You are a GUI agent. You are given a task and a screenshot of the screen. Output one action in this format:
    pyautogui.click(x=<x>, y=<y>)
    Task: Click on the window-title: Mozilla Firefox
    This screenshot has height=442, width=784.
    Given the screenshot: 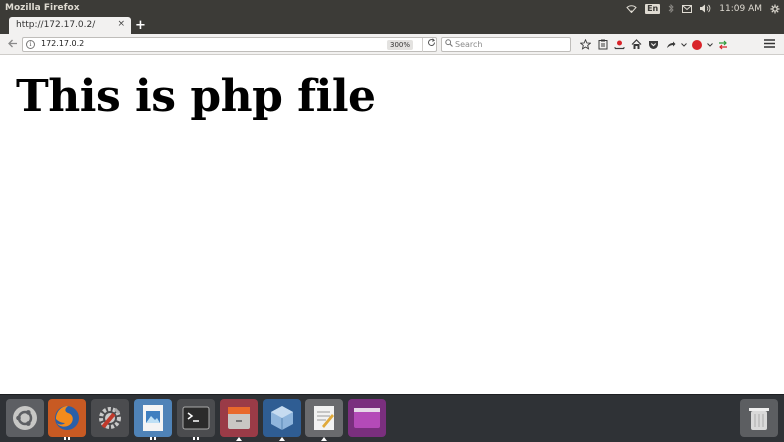 What is the action you would take?
    pyautogui.click(x=42, y=8)
    